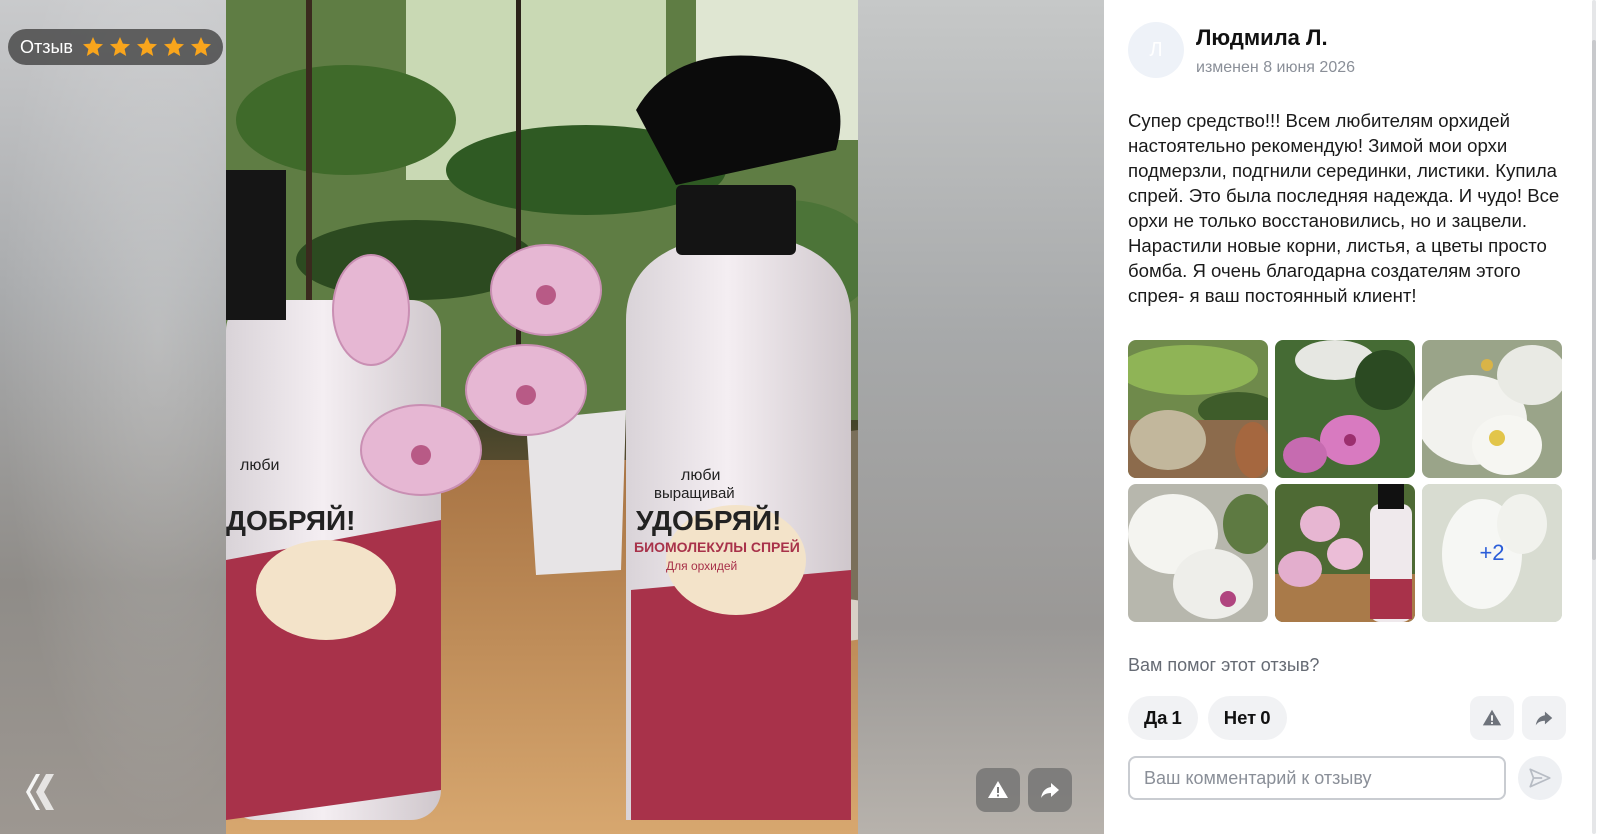 The height and width of the screenshot is (834, 1600). What do you see at coordinates (259, 465) in the screenshot?
I see `svg-text: люби` at bounding box center [259, 465].